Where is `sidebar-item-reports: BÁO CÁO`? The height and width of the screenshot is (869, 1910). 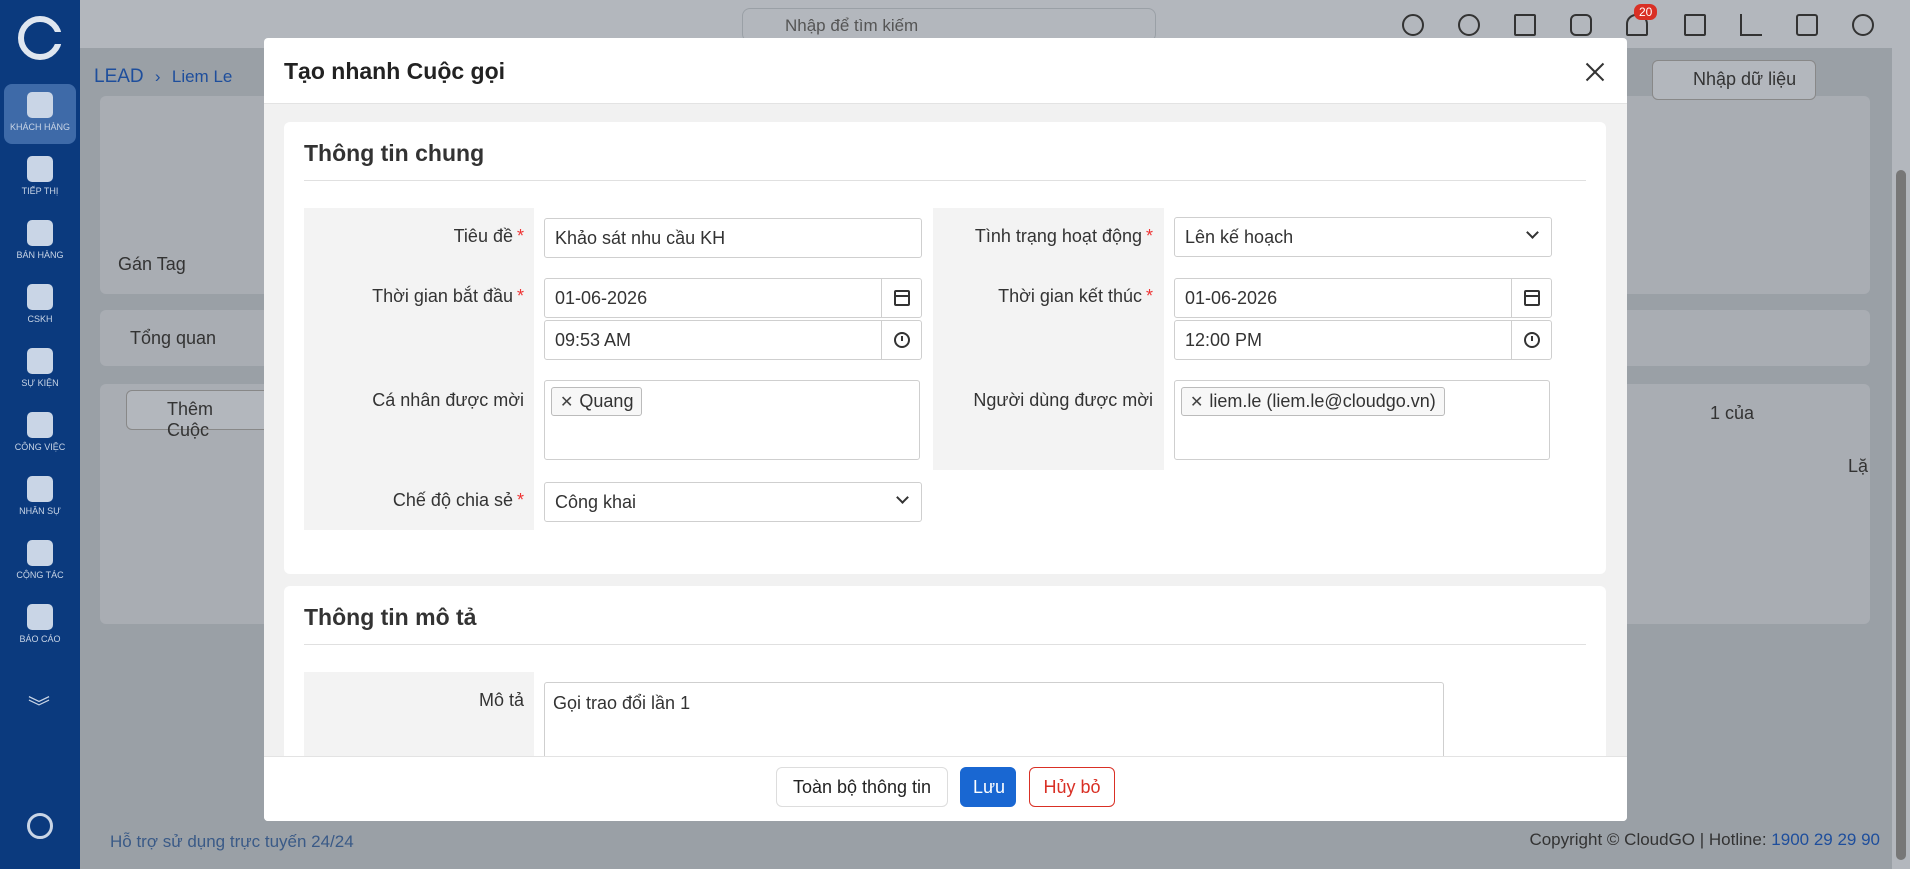 sidebar-item-reports: BÁO CÁO is located at coordinates (40, 626).